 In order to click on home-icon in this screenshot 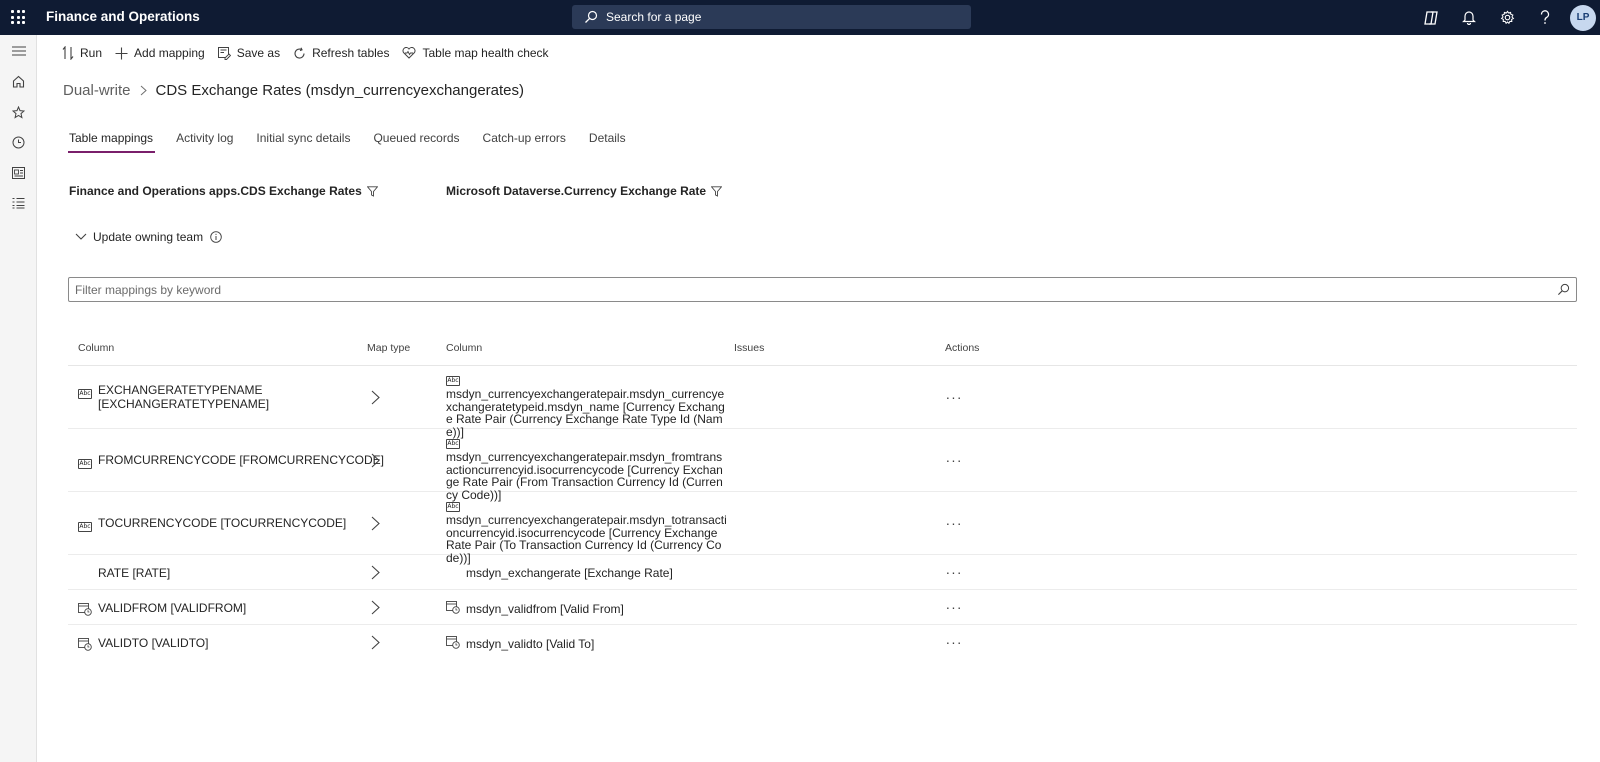, I will do `click(18, 81)`.